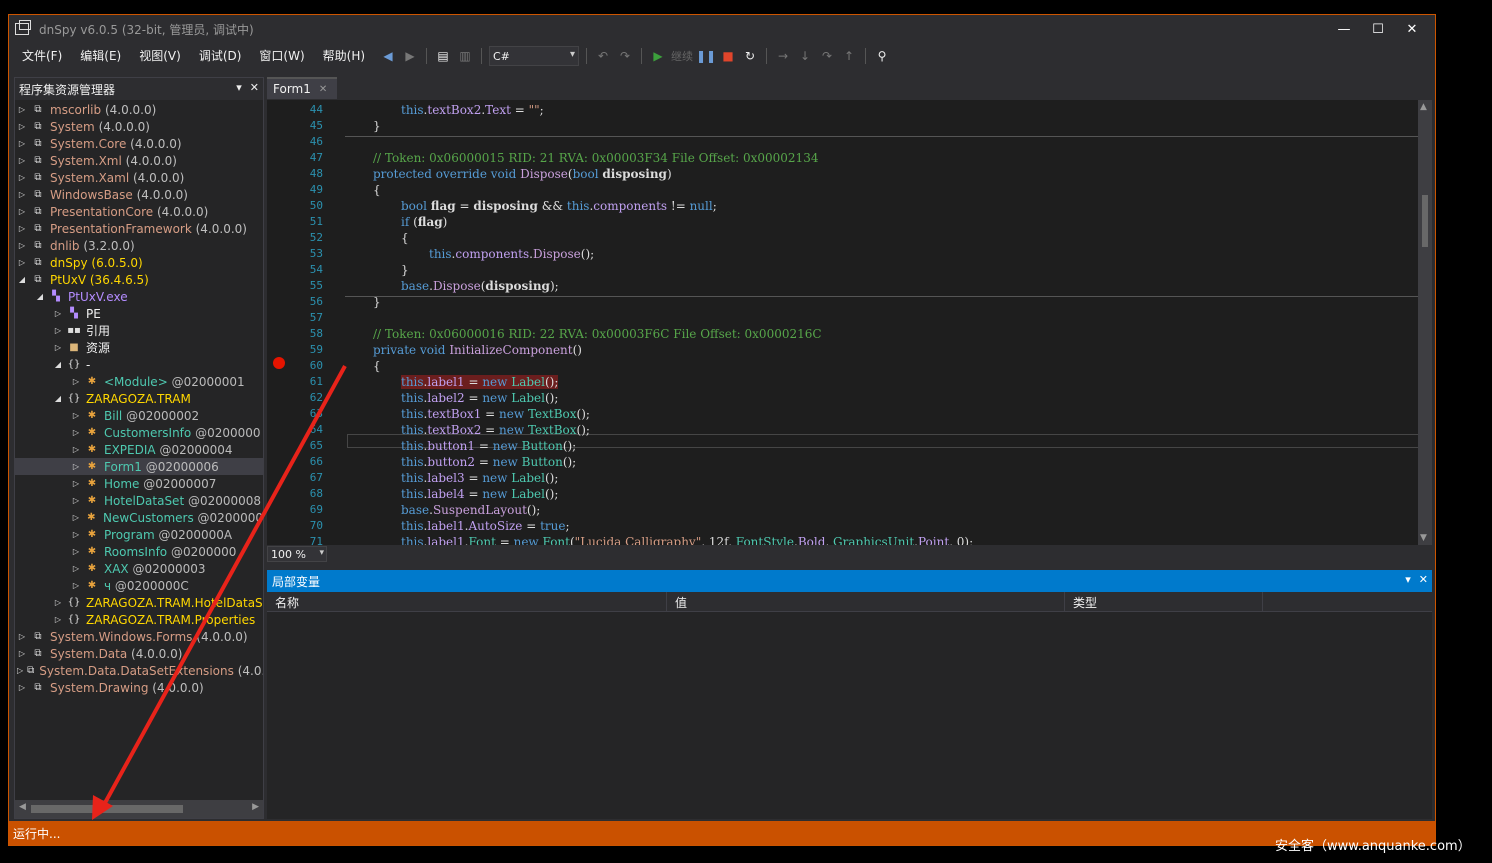  Describe the element at coordinates (139, 483) in the screenshot. I see `tree-node: ▷ ✱ Home @02000007` at that location.